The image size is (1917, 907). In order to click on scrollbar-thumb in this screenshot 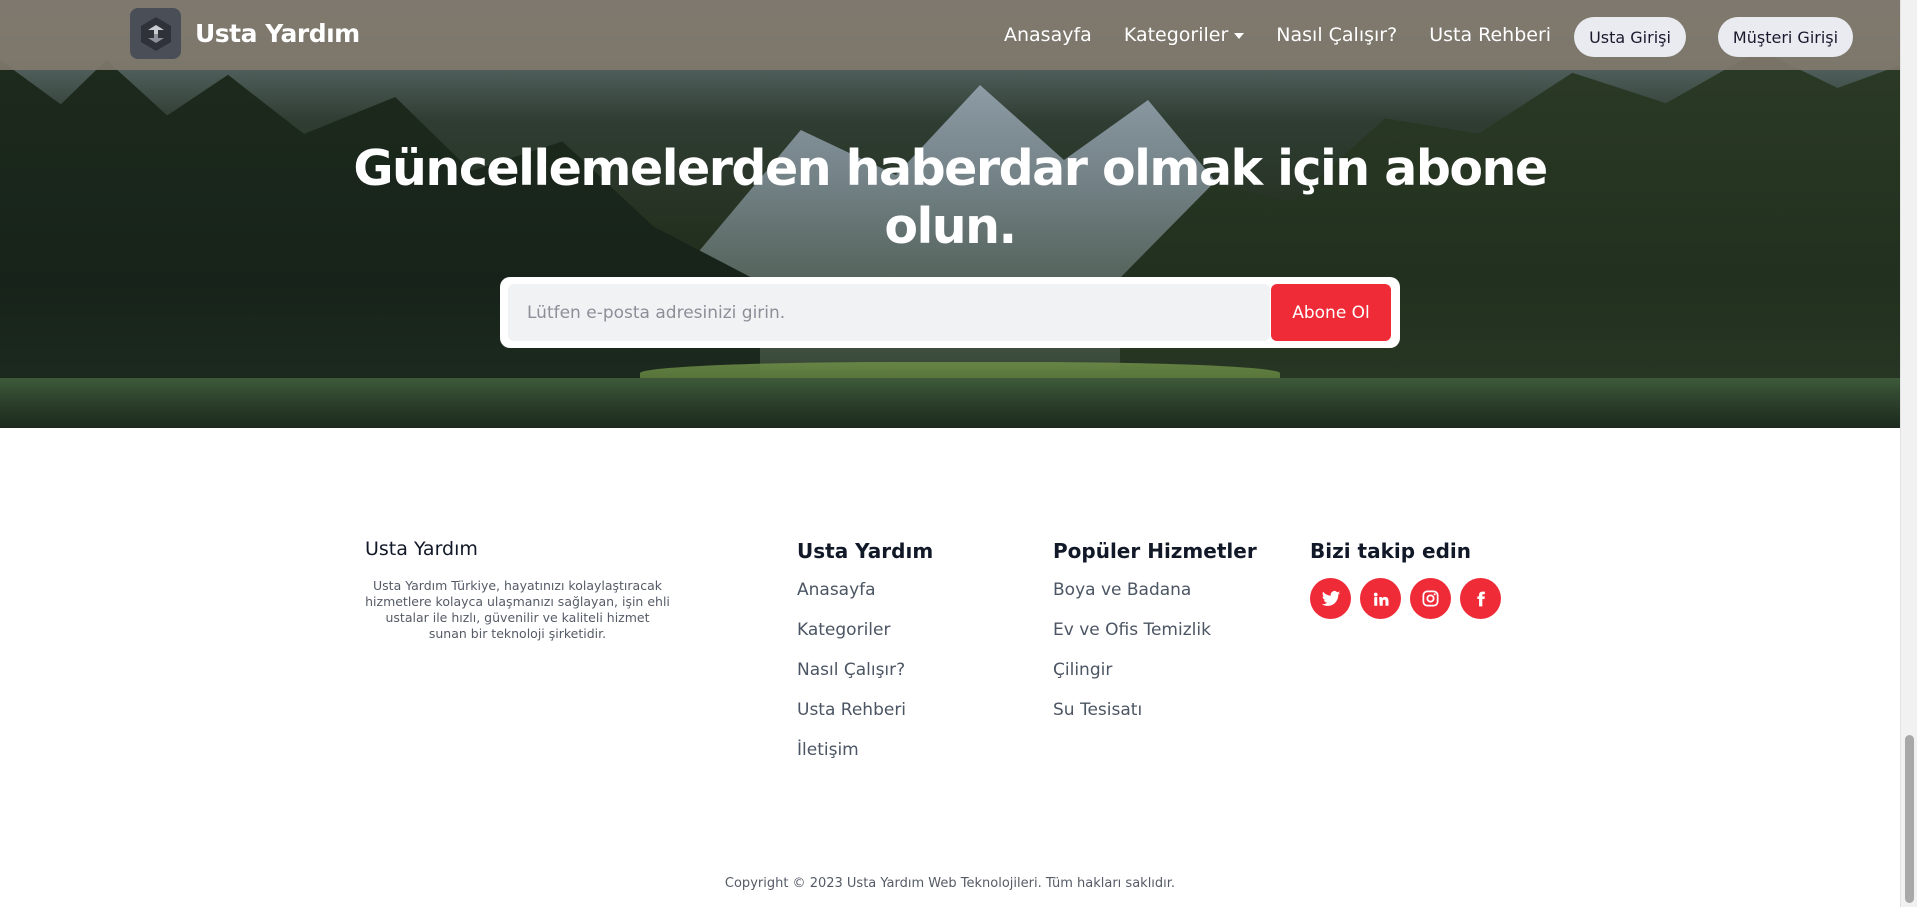, I will do `click(1909, 819)`.